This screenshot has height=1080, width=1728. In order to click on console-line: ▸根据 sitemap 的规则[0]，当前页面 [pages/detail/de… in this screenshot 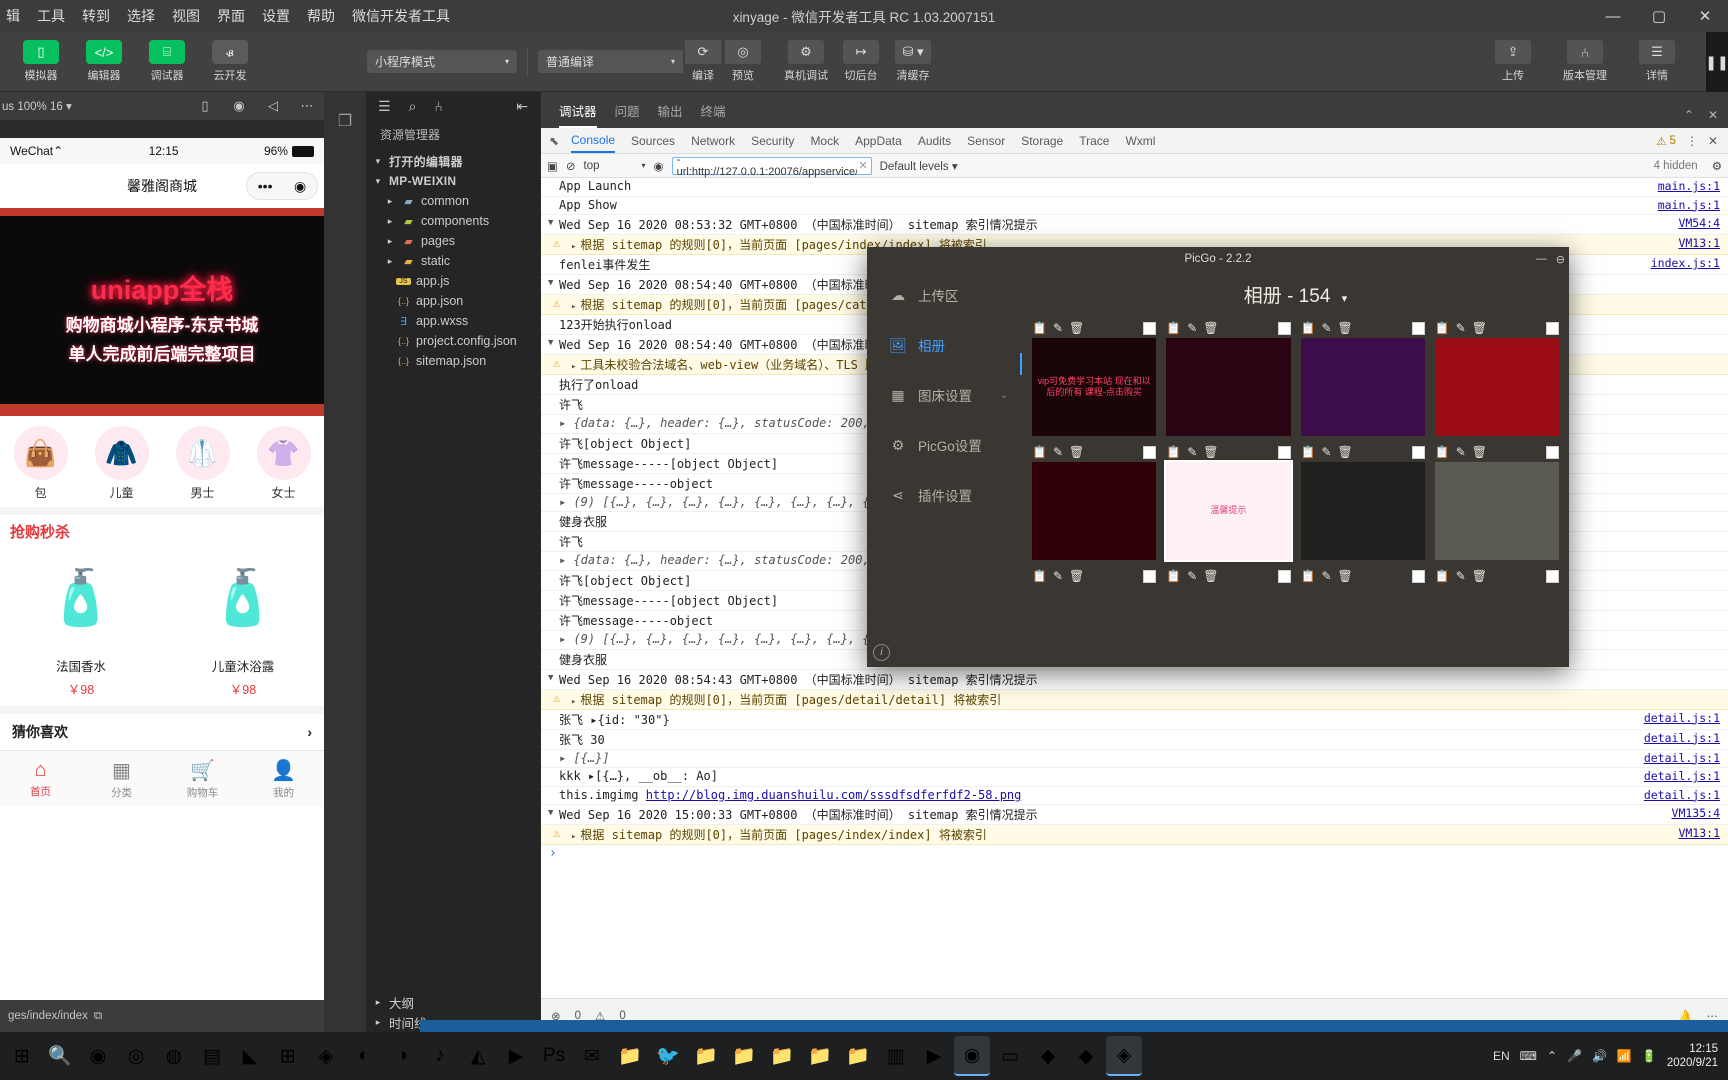, I will do `click(1134, 699)`.